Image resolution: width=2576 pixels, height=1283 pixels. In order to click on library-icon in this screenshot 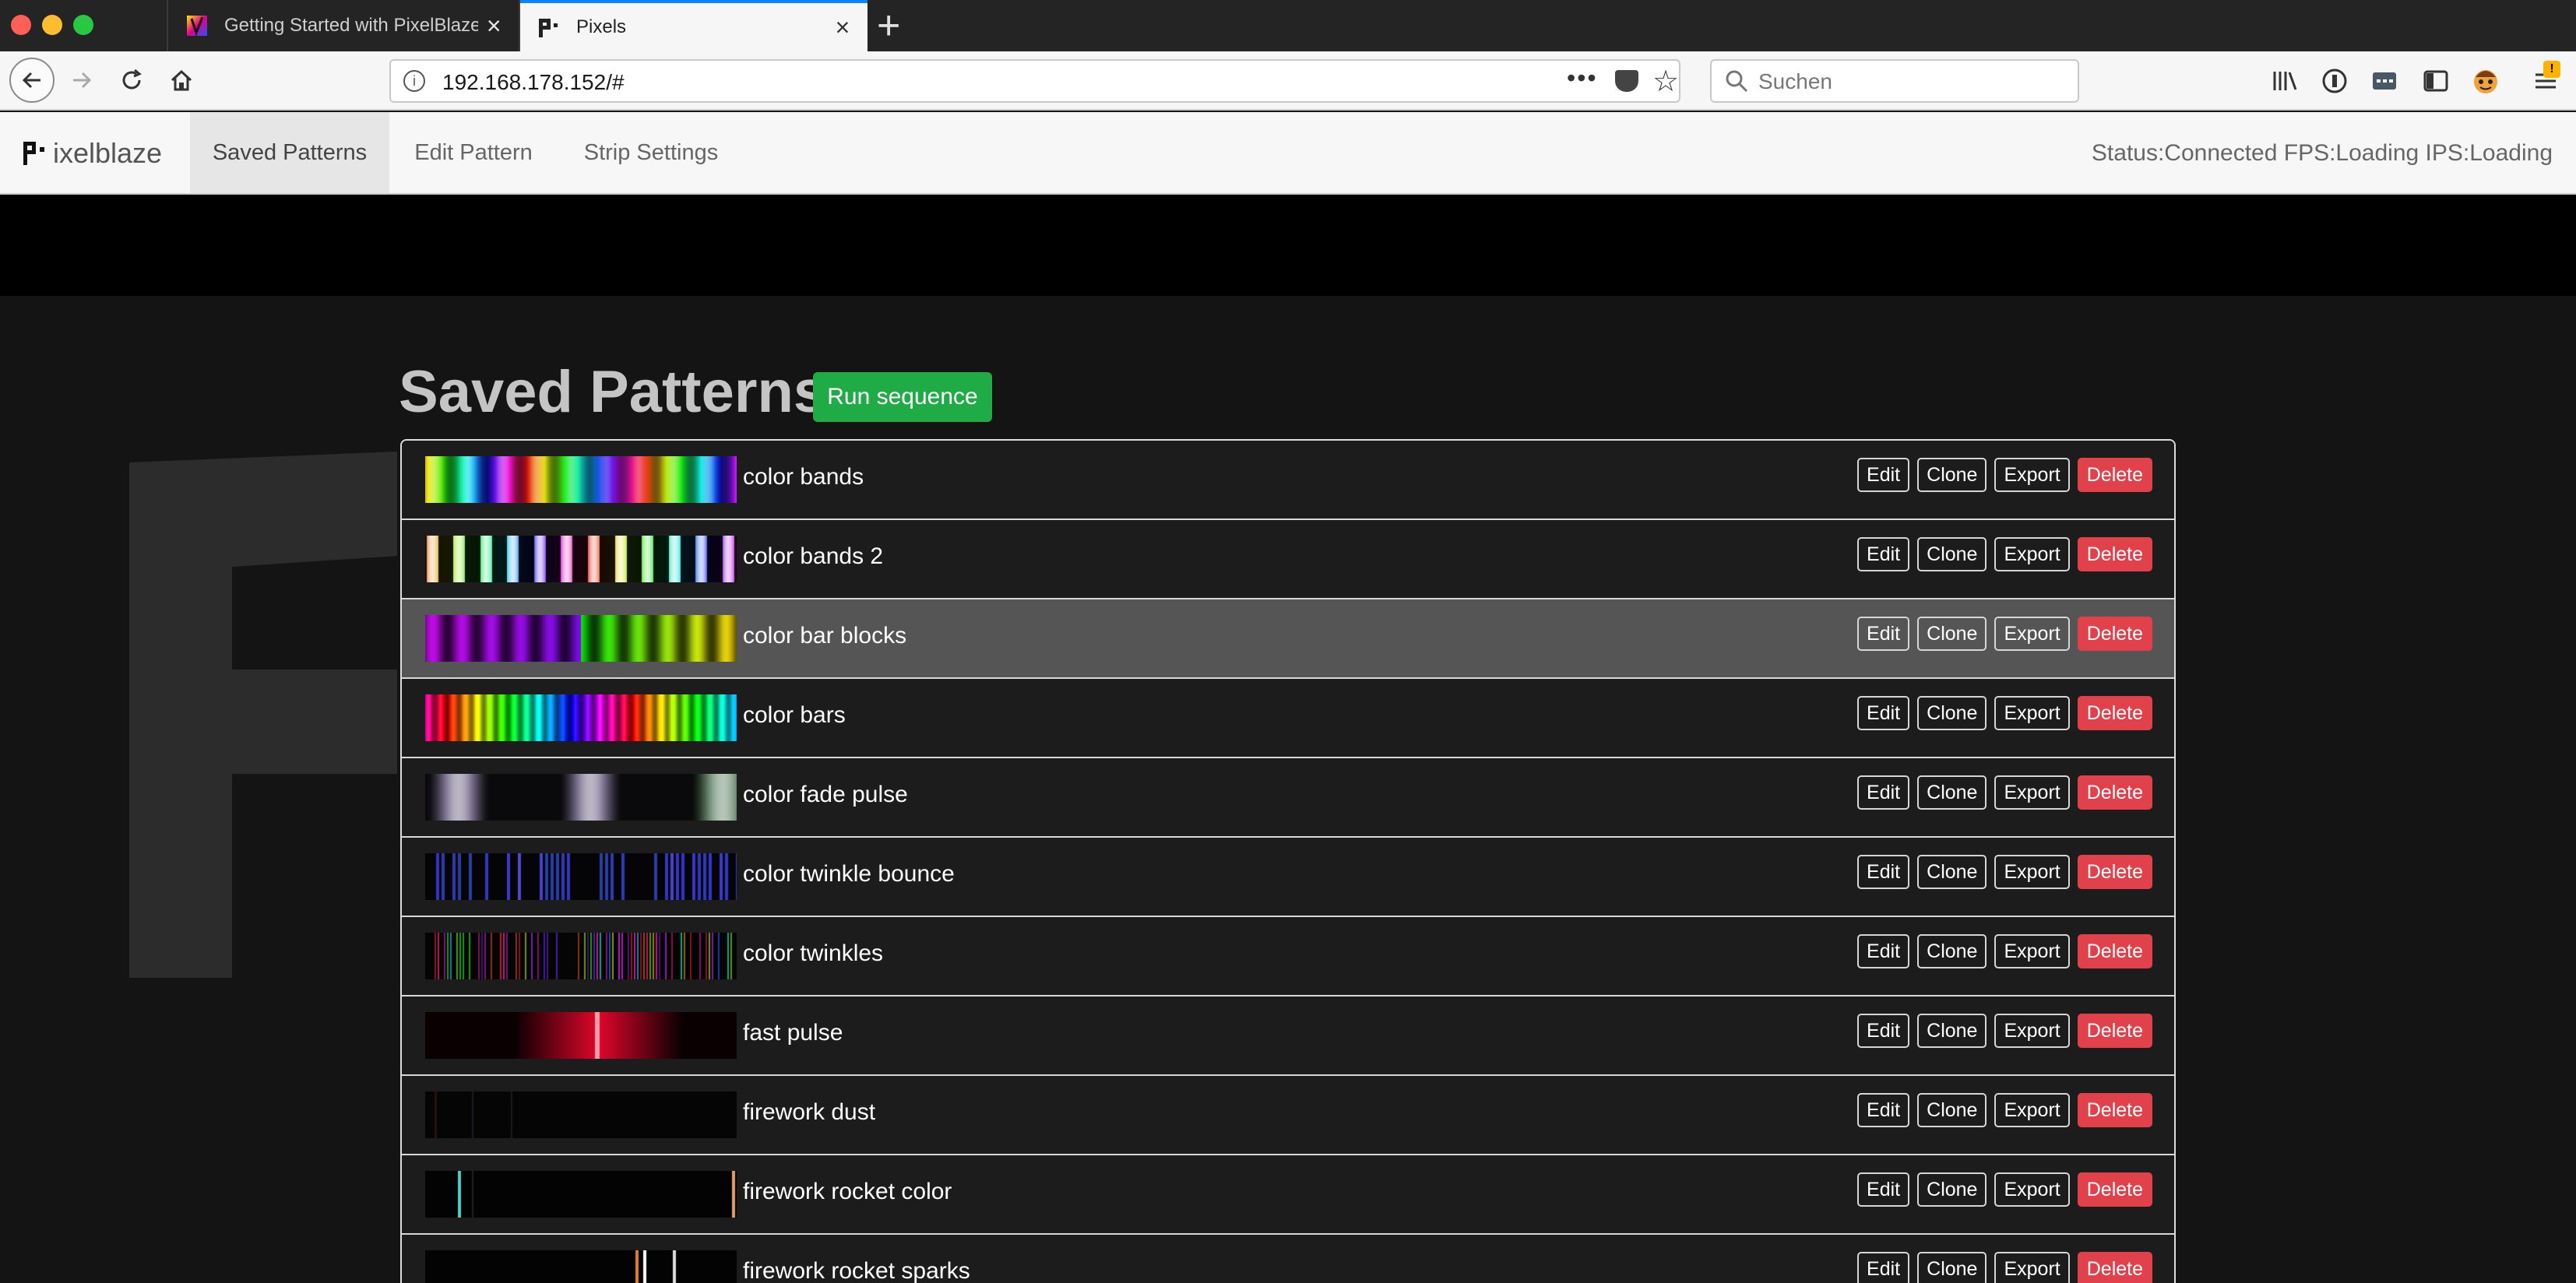, I will do `click(2284, 81)`.